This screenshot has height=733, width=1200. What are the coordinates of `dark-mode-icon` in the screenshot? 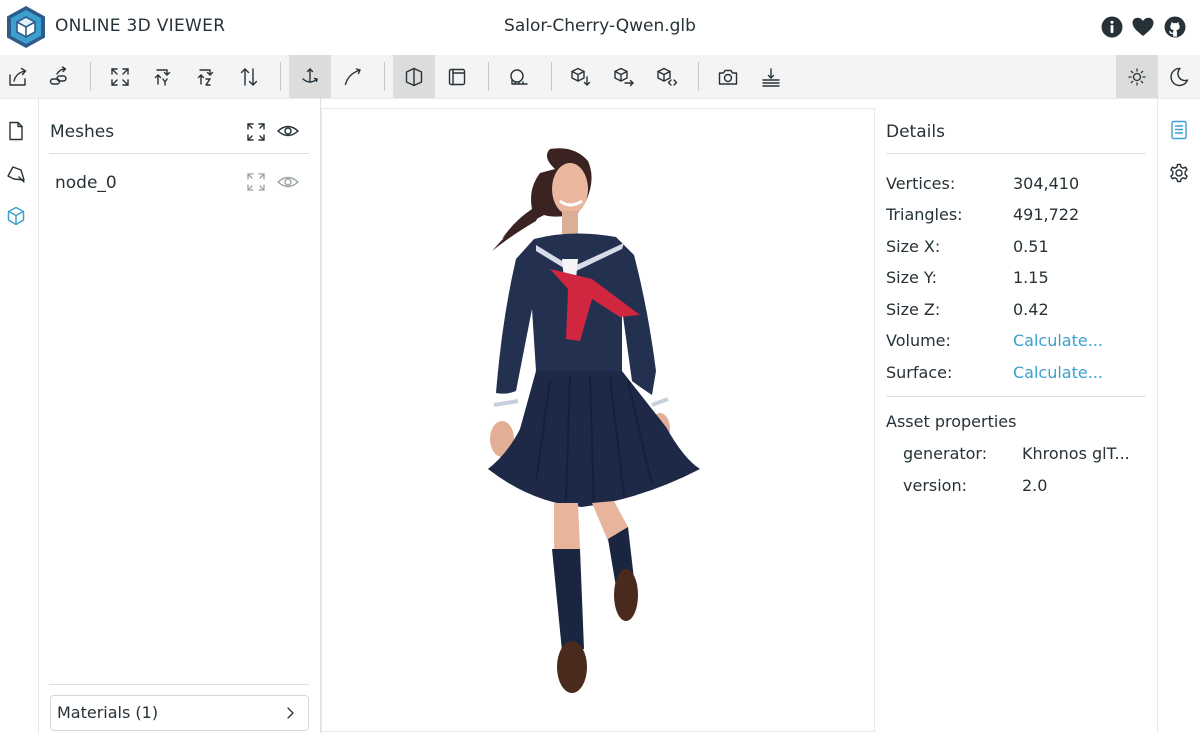 It's located at (1179, 76).